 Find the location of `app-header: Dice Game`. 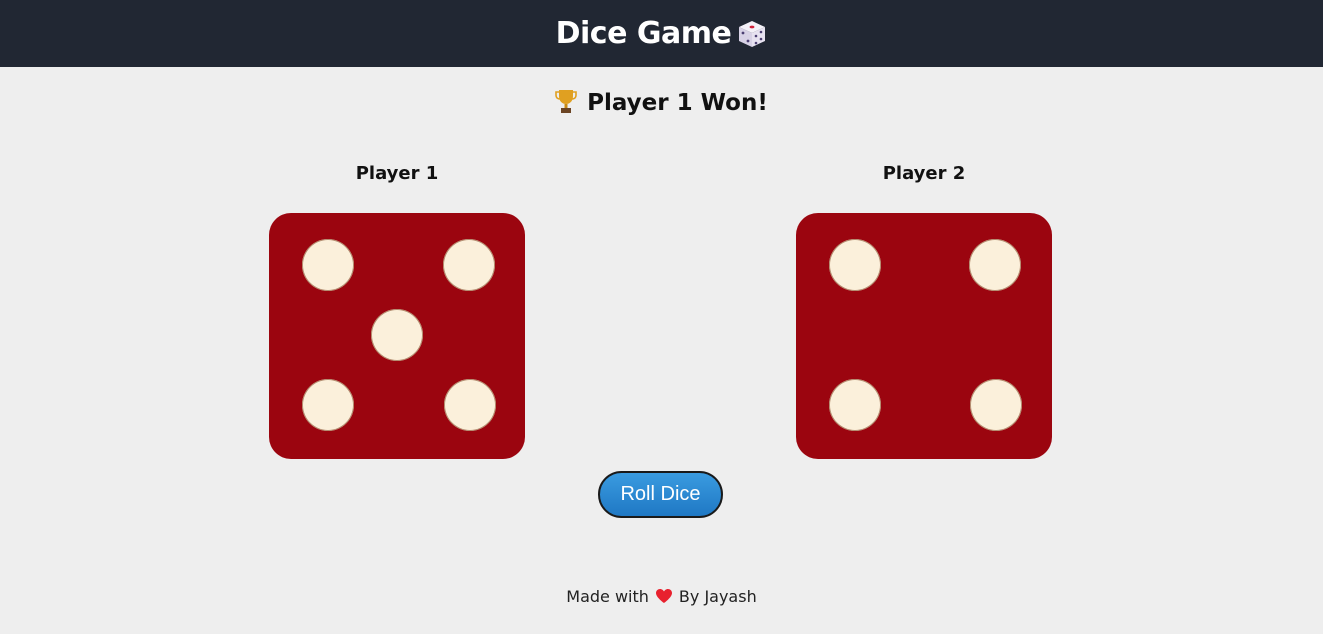

app-header: Dice Game is located at coordinates (661, 33).